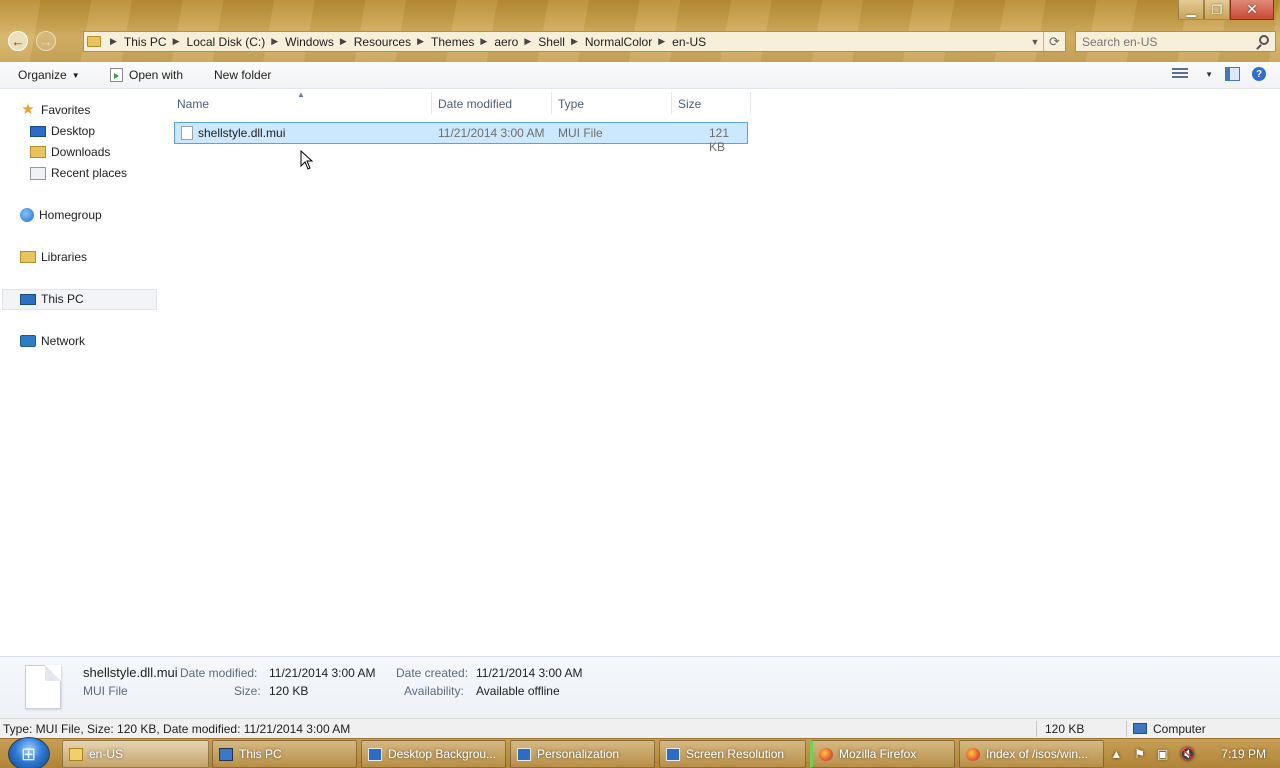 This screenshot has width=1280, height=768. I want to click on breadcrumb-aero: aero, so click(506, 42).